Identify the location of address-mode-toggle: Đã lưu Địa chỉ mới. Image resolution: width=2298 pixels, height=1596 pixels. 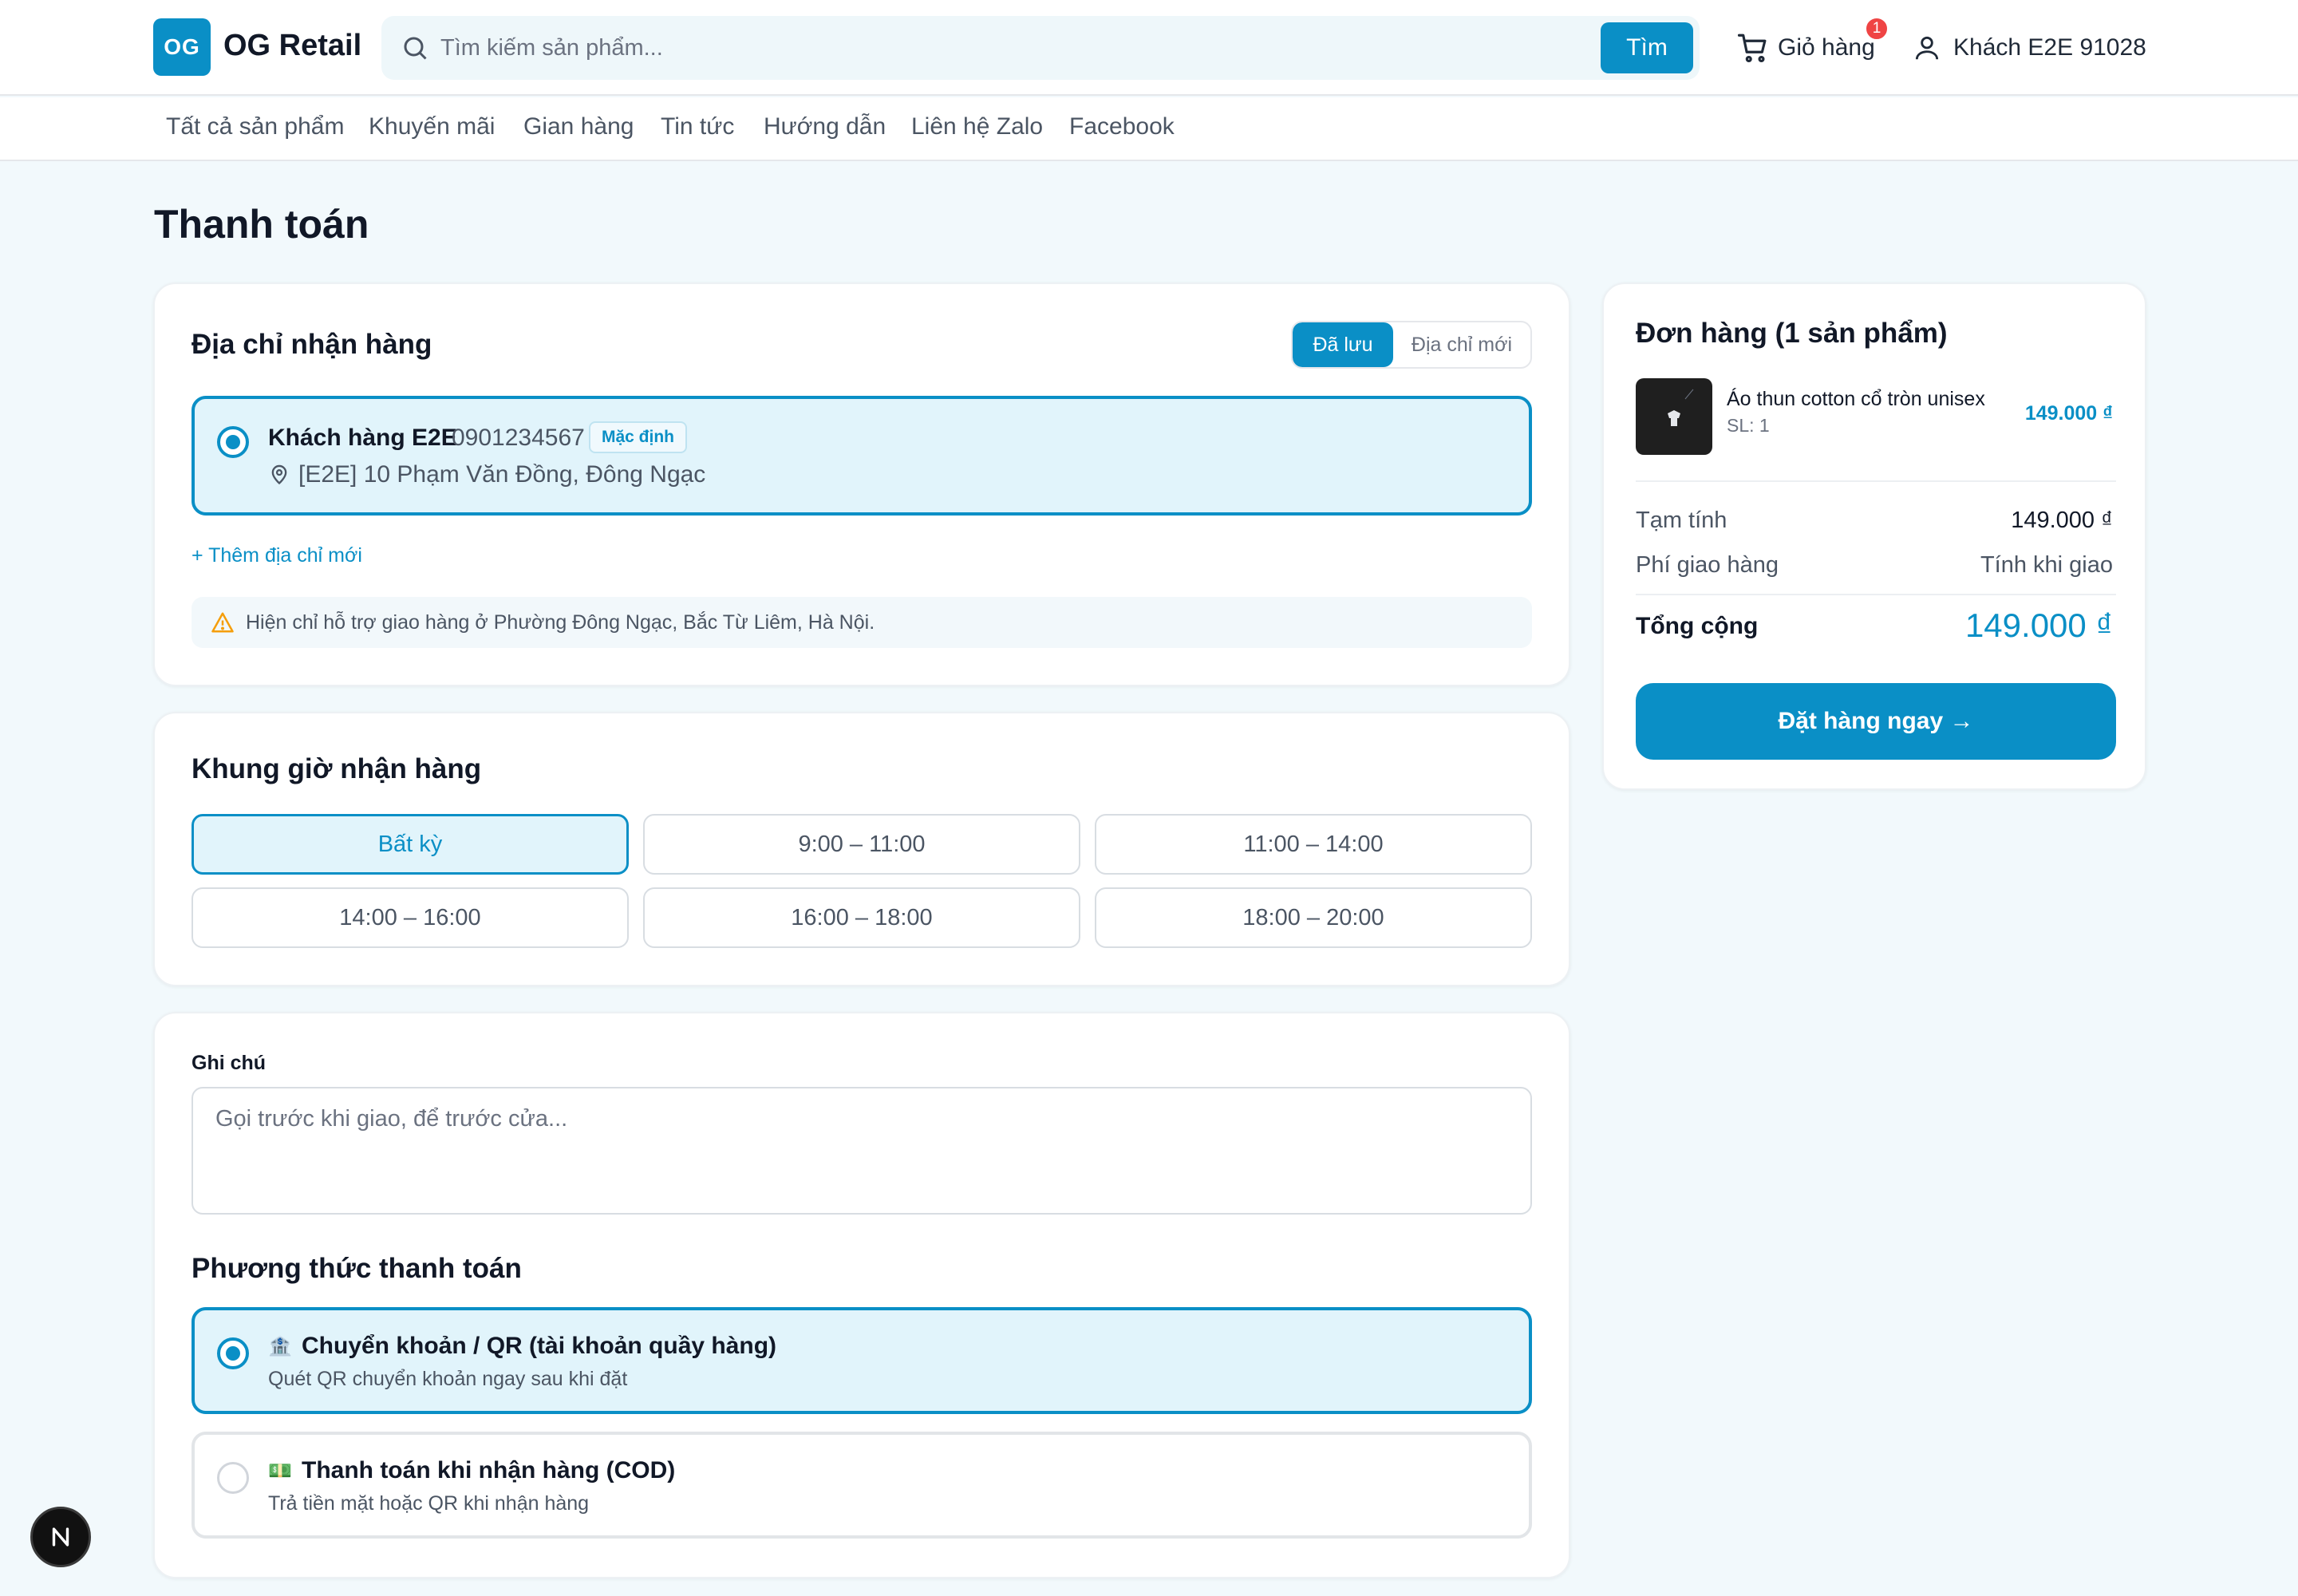
(1411, 345).